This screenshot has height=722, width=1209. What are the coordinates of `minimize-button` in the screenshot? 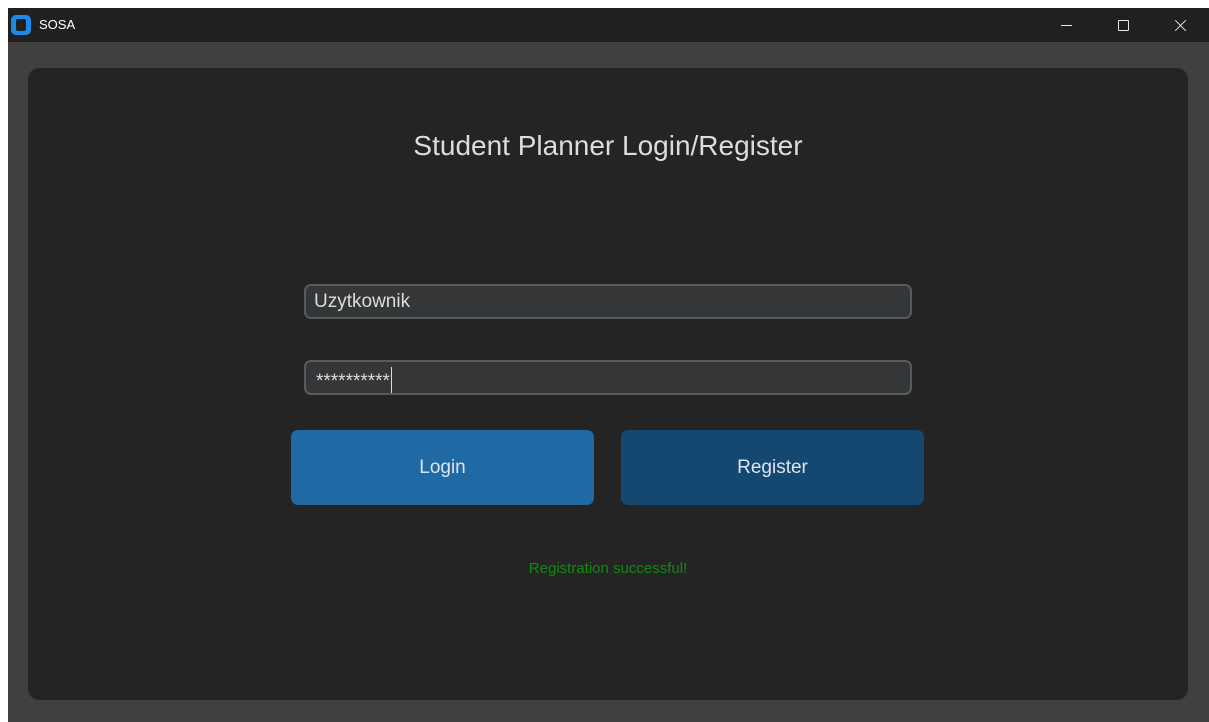 It's located at (1066, 25).